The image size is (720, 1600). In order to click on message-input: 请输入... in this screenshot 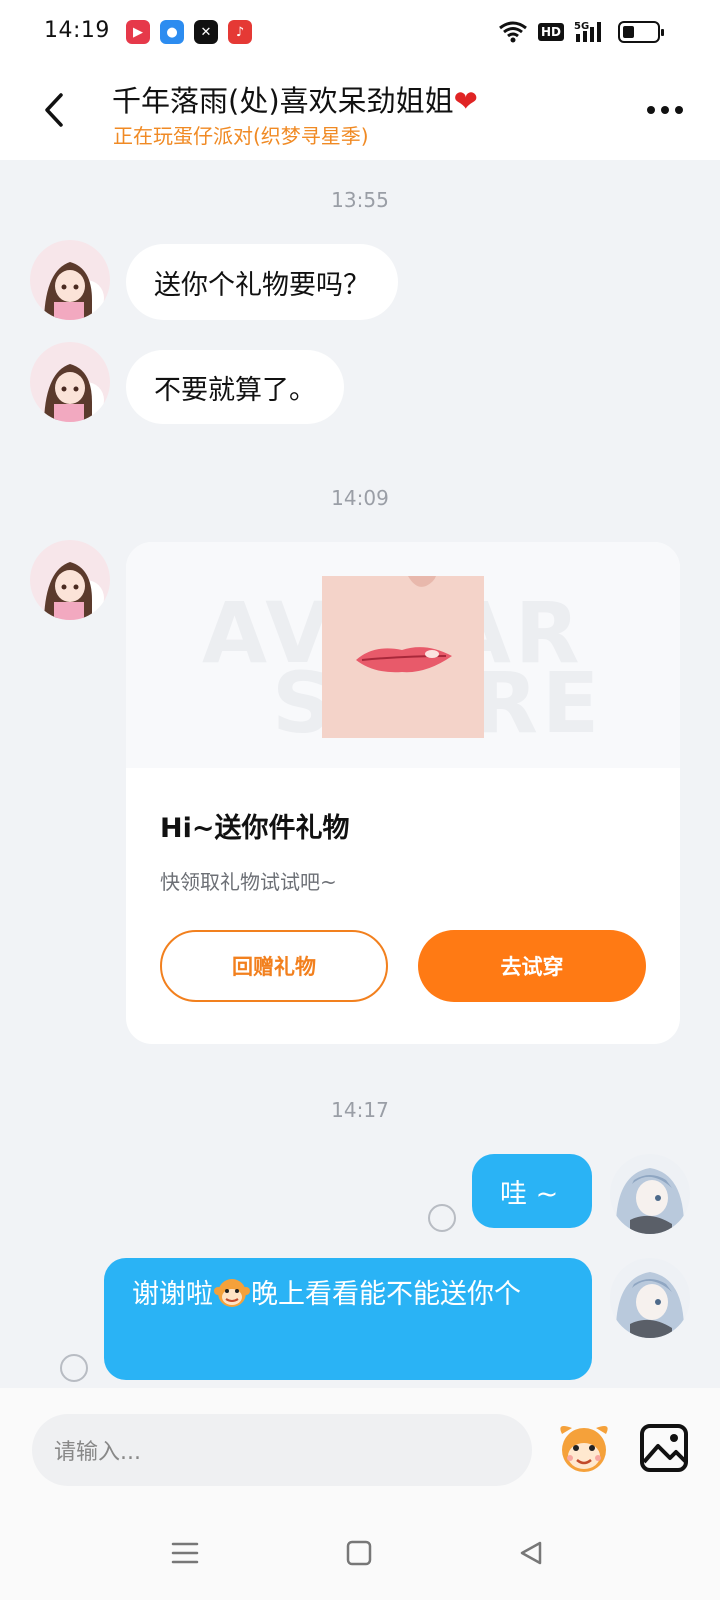, I will do `click(282, 1450)`.